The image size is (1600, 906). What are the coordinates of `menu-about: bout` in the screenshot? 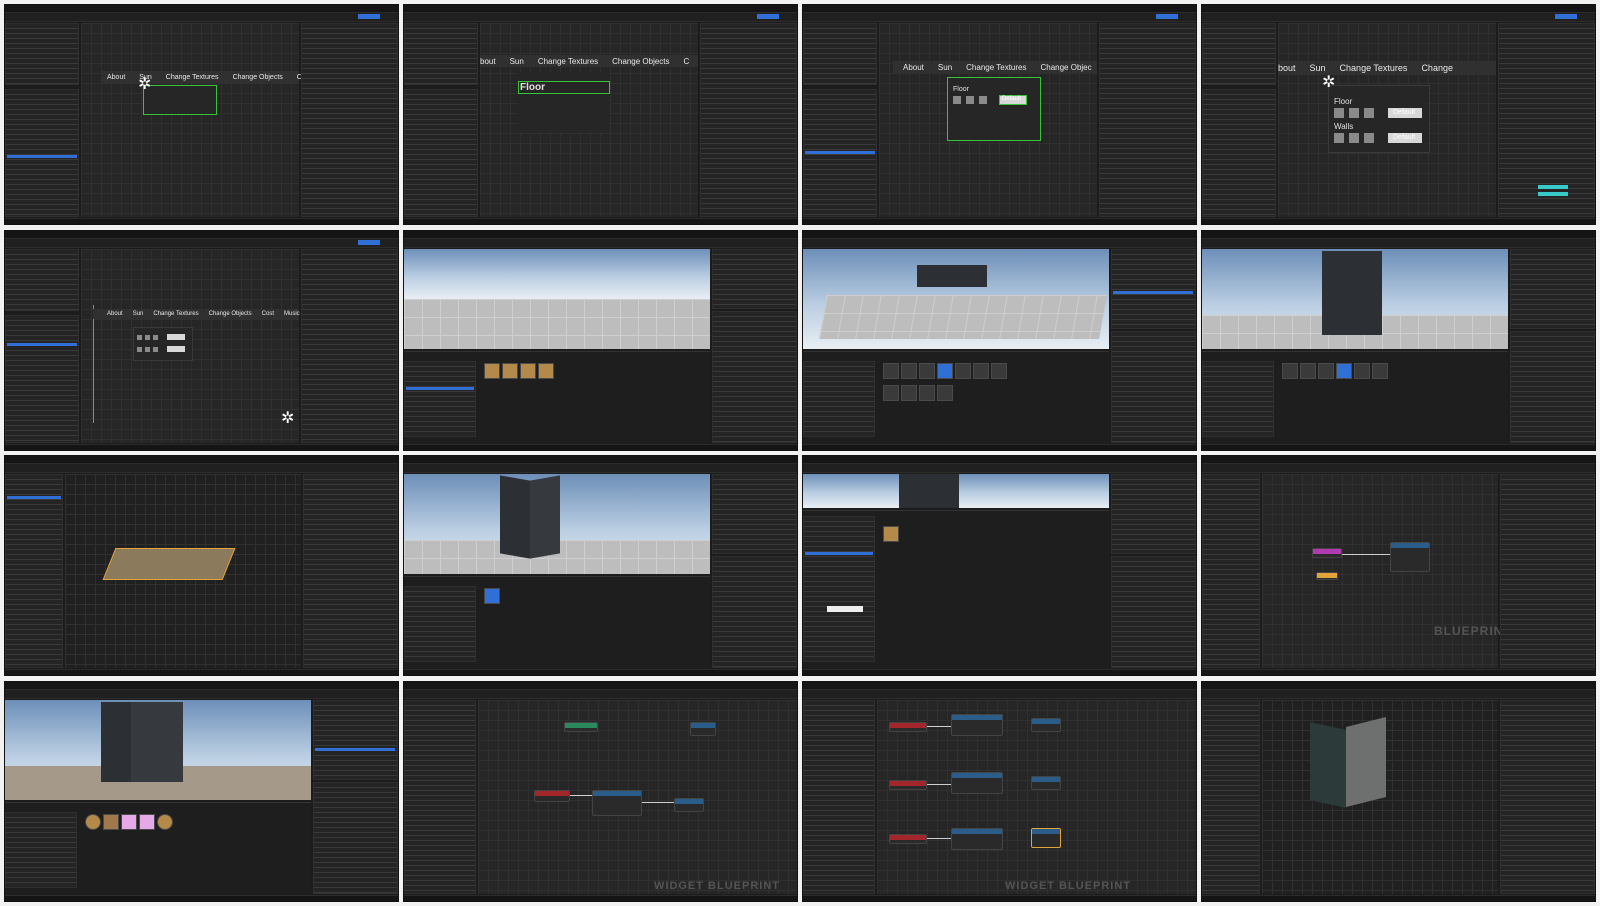 It's located at (488, 61).